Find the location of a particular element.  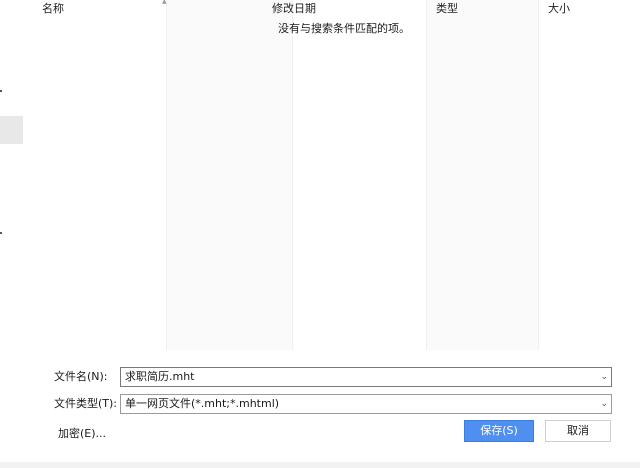

empty-message: 没有与搜索条件匹配的项。 is located at coordinates (344, 28).